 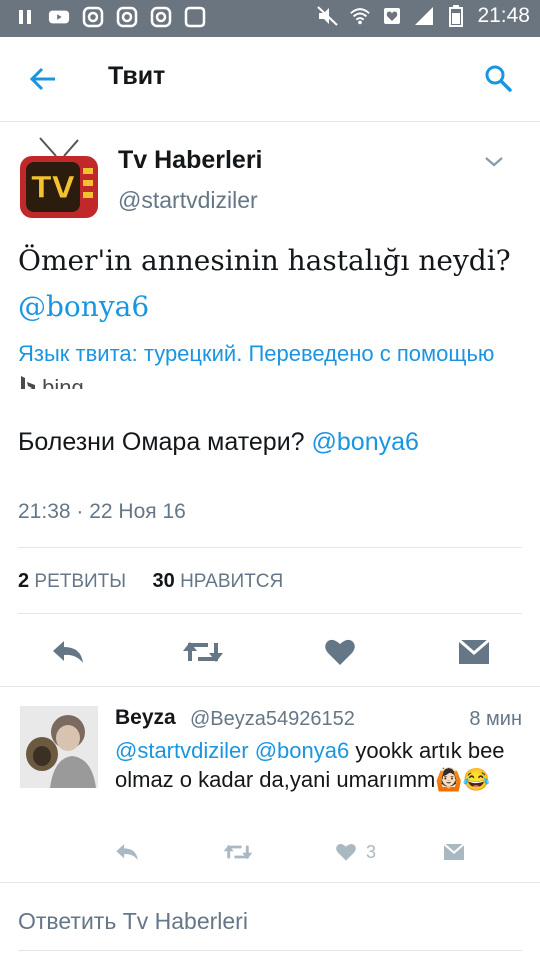 What do you see at coordinates (163, 581) in the screenshot?
I see `like-count: 30` at bounding box center [163, 581].